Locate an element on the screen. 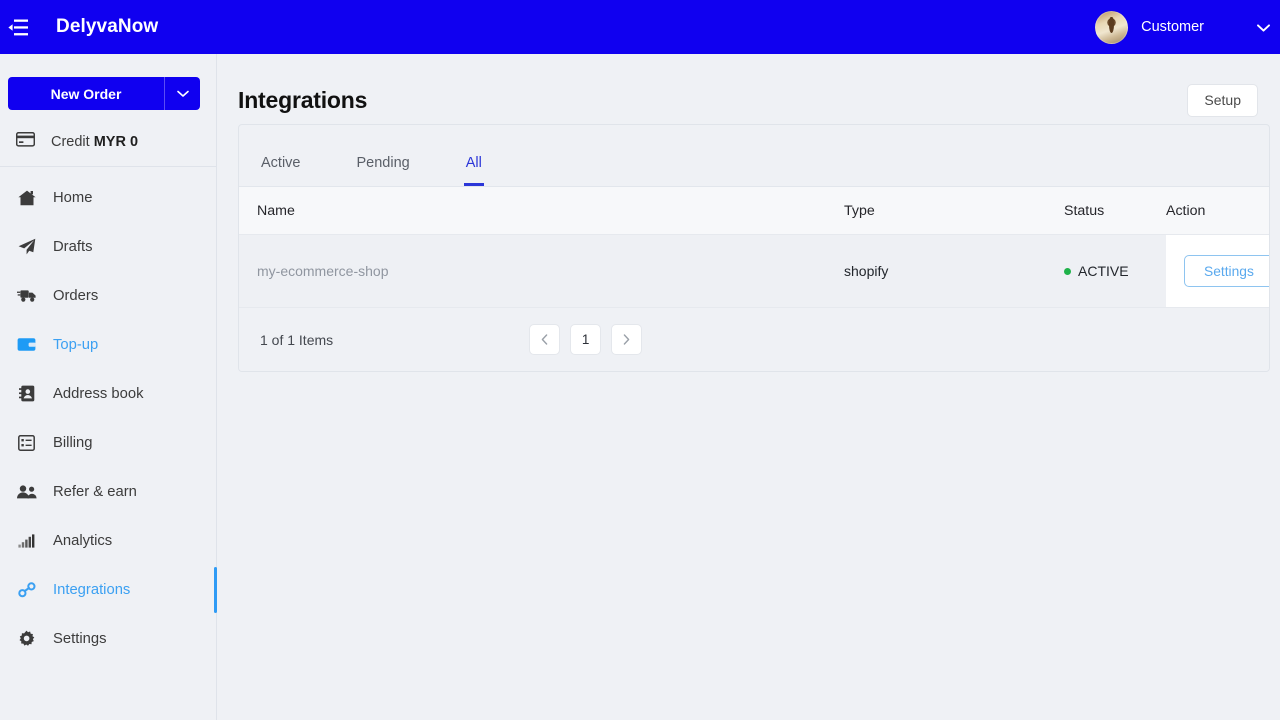  credit-balance: Credit MYR 0 is located at coordinates (108, 142).